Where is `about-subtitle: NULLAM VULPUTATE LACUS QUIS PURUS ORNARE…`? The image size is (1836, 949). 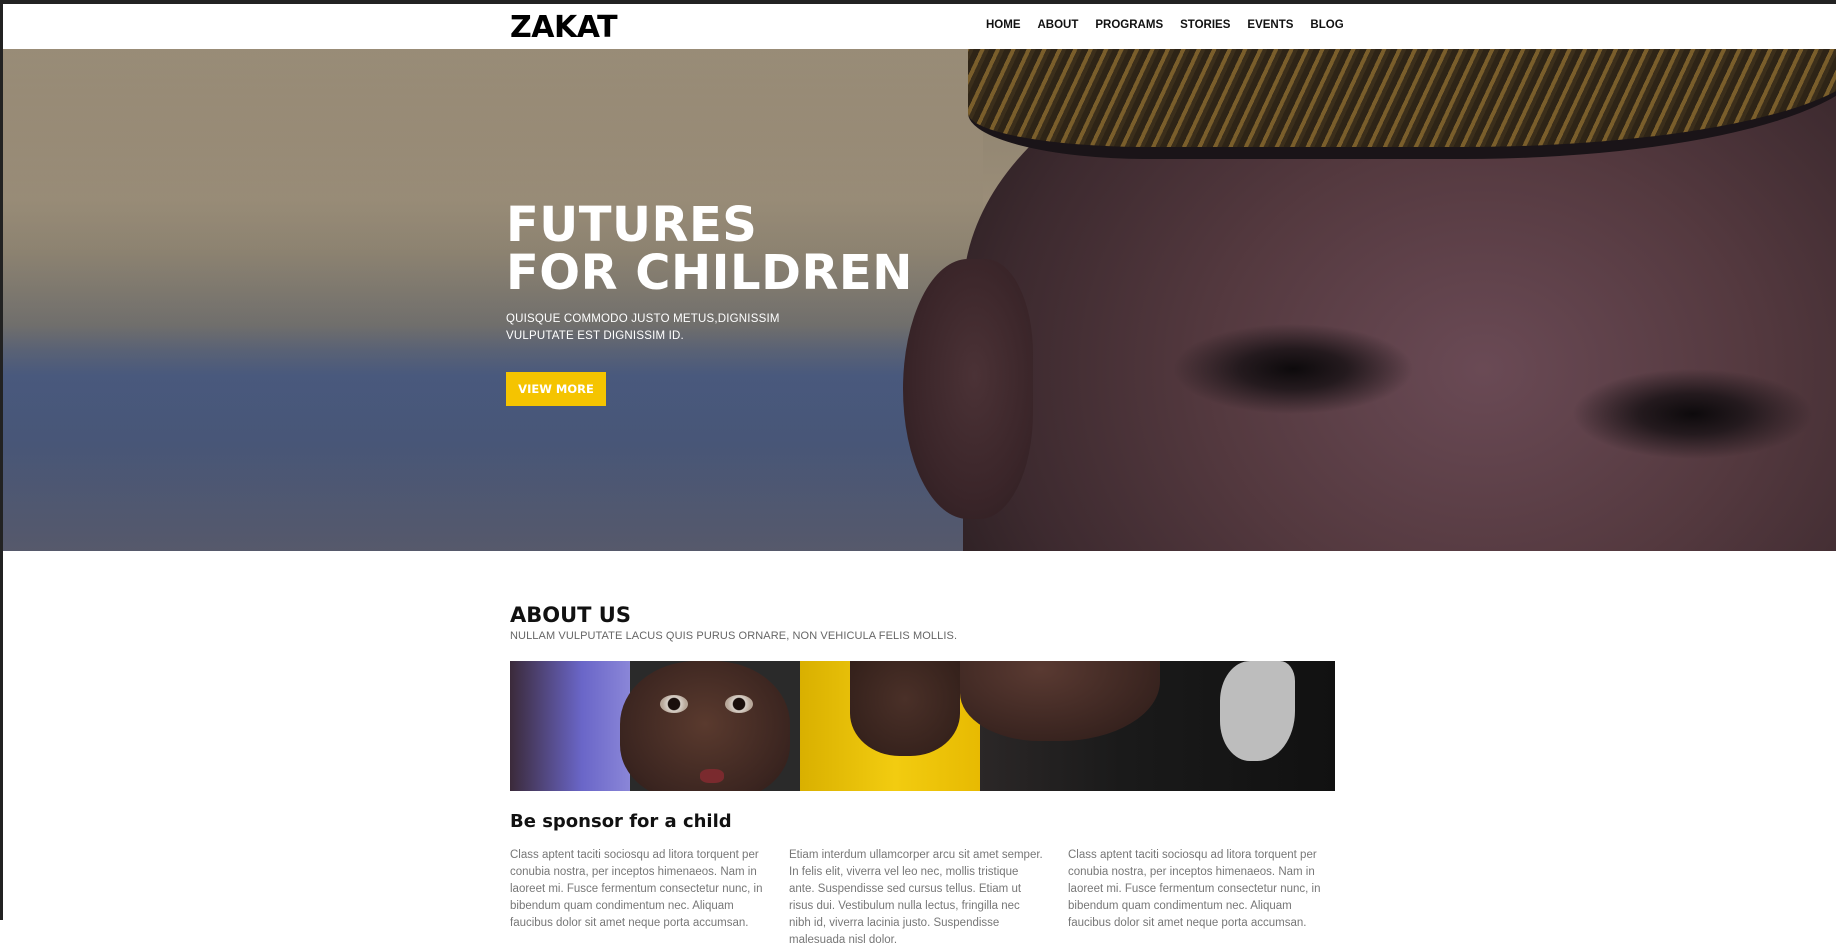
about-subtitle: NULLAM VULPUTATE LACUS QUIS PURUS ORNARE… is located at coordinates (734, 636).